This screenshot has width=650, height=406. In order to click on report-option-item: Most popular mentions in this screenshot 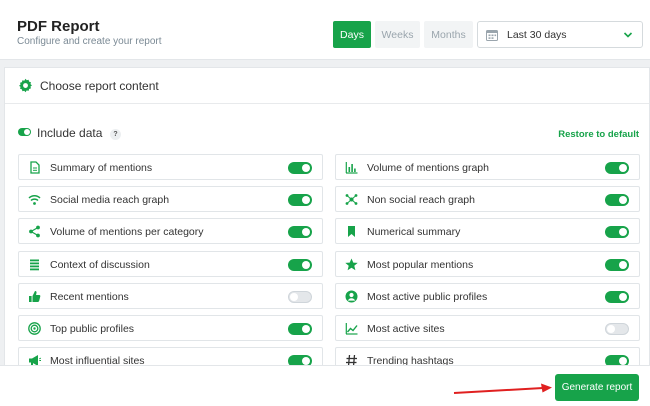, I will do `click(487, 263)`.